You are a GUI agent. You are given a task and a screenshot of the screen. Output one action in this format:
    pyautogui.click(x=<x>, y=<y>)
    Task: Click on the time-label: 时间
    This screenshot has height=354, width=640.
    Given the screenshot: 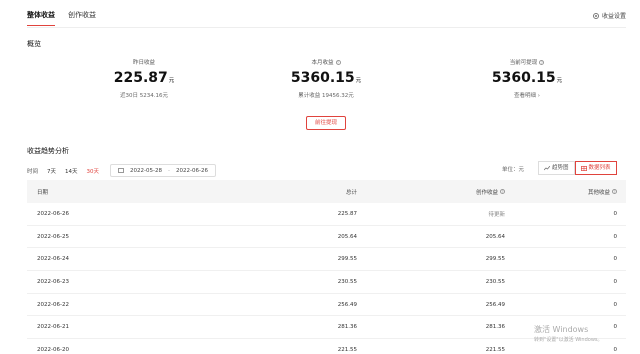 What is the action you would take?
    pyautogui.click(x=33, y=171)
    